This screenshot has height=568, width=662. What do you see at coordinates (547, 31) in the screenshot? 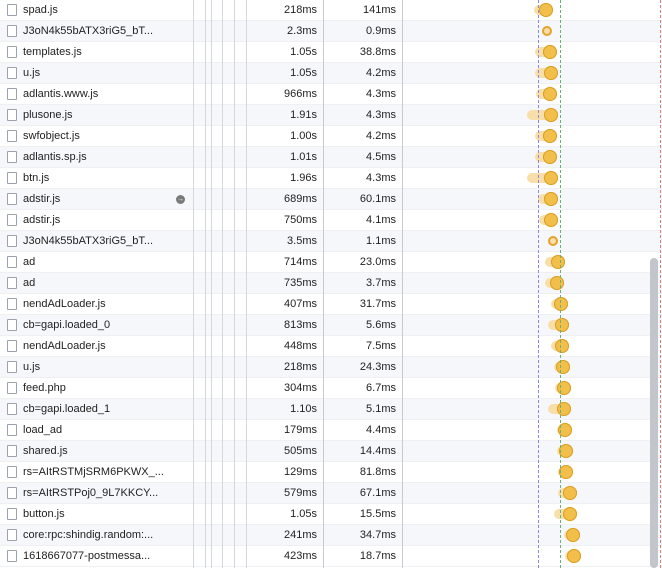
I see `timeline-bar` at bounding box center [547, 31].